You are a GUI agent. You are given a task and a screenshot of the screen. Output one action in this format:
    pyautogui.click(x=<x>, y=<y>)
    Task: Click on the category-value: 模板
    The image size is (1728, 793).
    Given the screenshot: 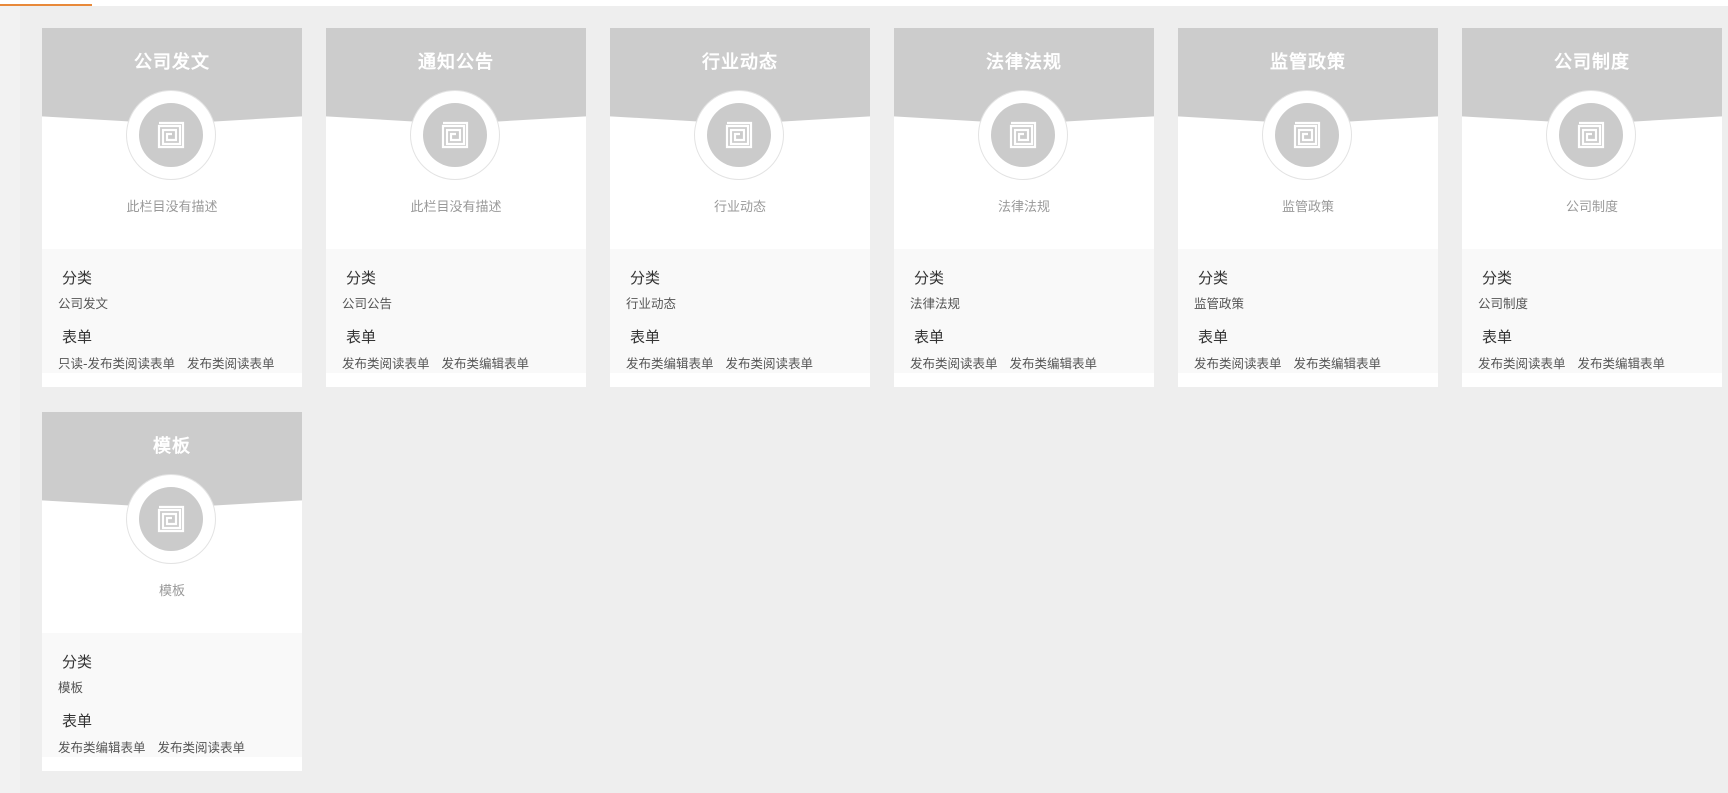 What is the action you would take?
    pyautogui.click(x=71, y=687)
    